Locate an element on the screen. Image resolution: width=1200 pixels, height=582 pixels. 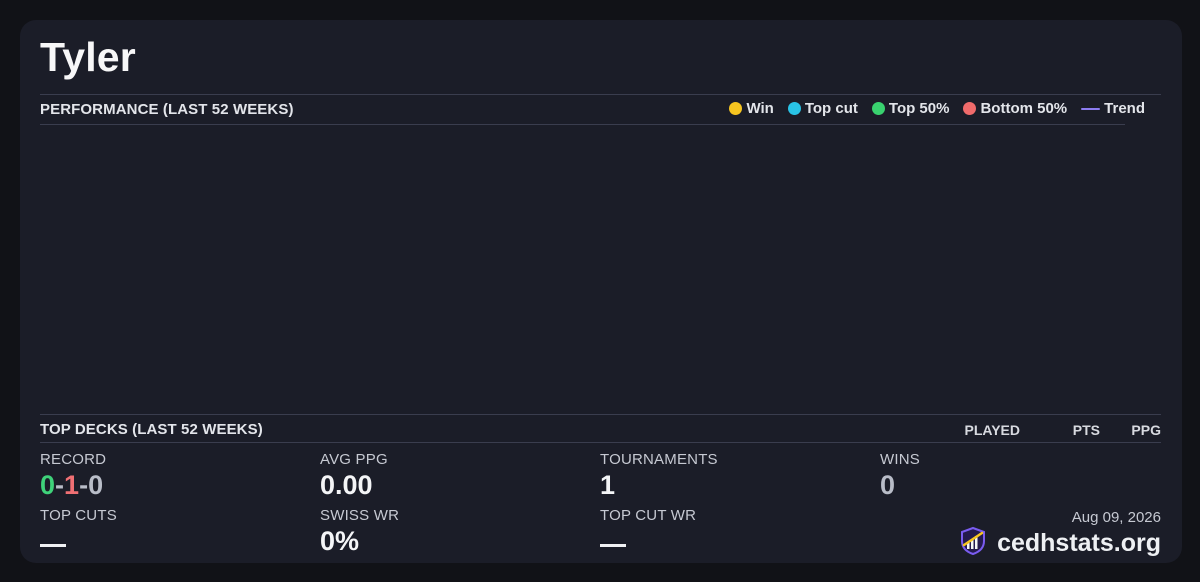
column-played: PLAYED is located at coordinates (992, 430).